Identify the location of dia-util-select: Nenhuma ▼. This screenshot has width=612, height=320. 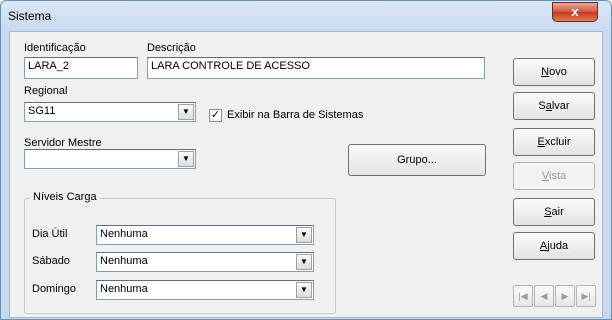
(205, 235).